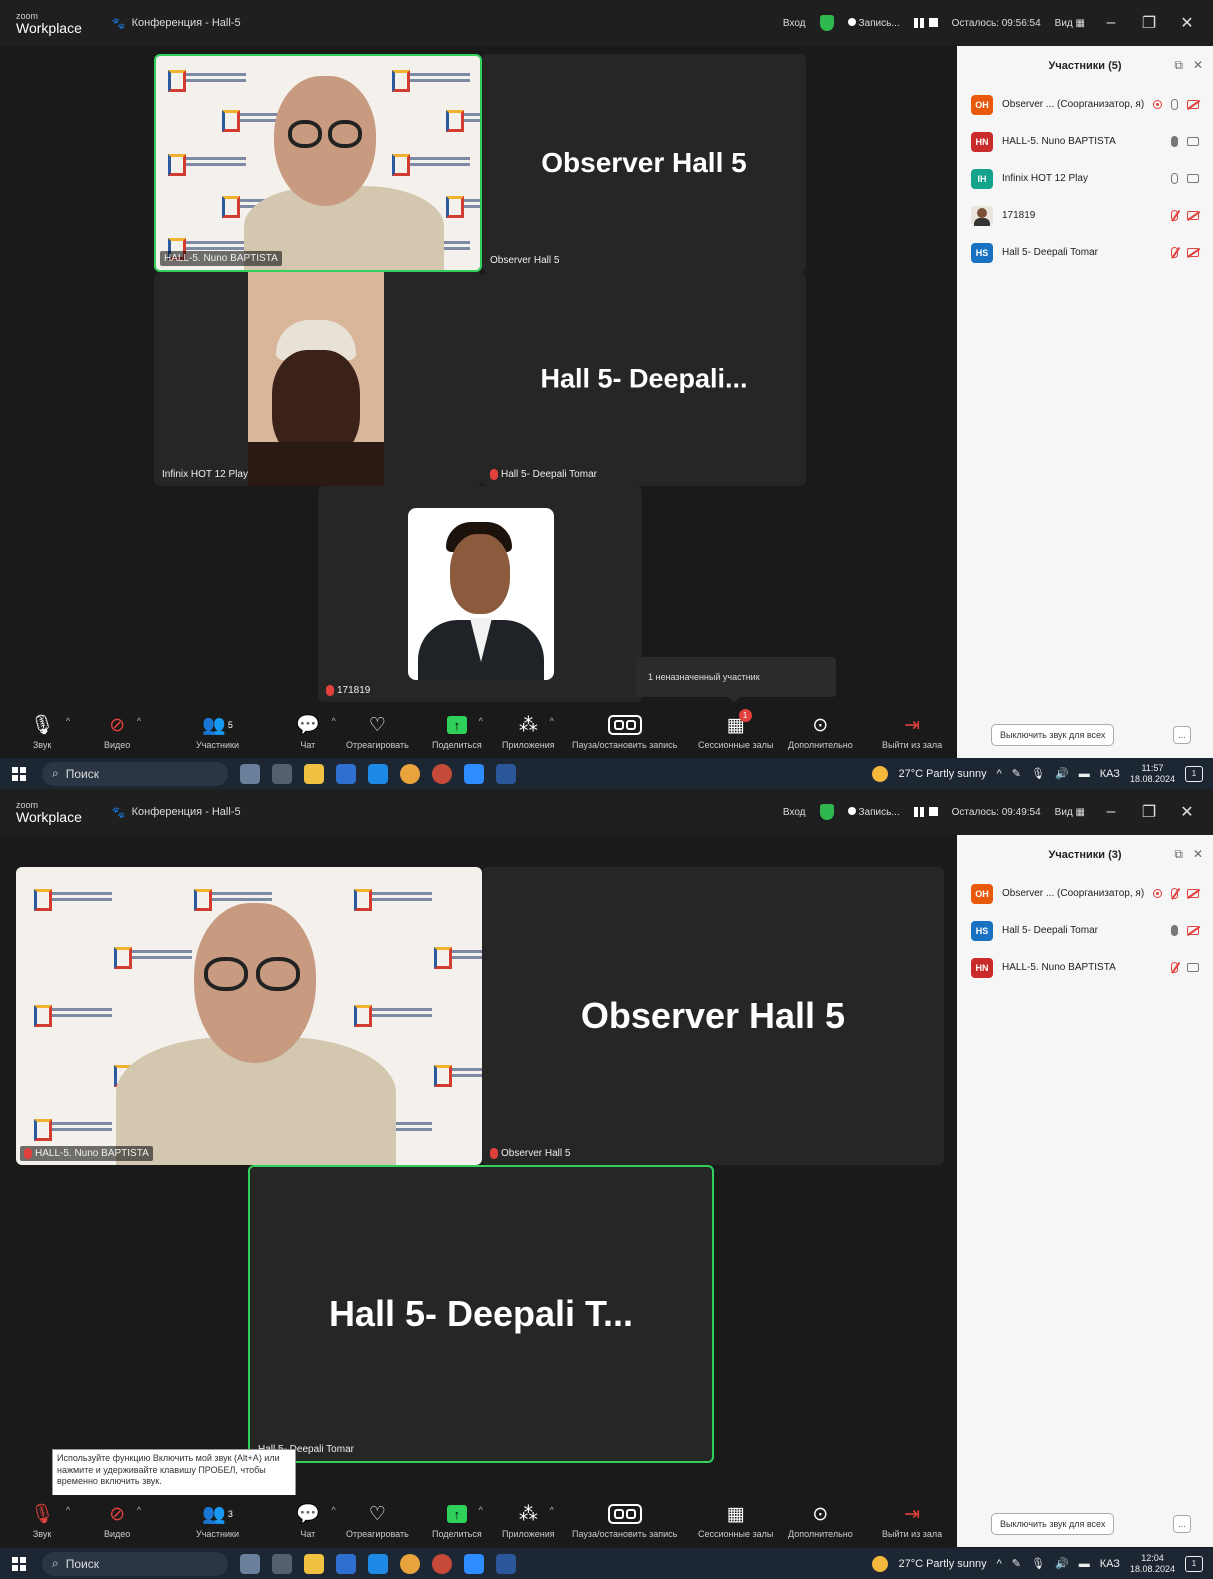 The height and width of the screenshot is (1579, 1213). What do you see at coordinates (794, 23) in the screenshot?
I see `signin-button: Вход` at bounding box center [794, 23].